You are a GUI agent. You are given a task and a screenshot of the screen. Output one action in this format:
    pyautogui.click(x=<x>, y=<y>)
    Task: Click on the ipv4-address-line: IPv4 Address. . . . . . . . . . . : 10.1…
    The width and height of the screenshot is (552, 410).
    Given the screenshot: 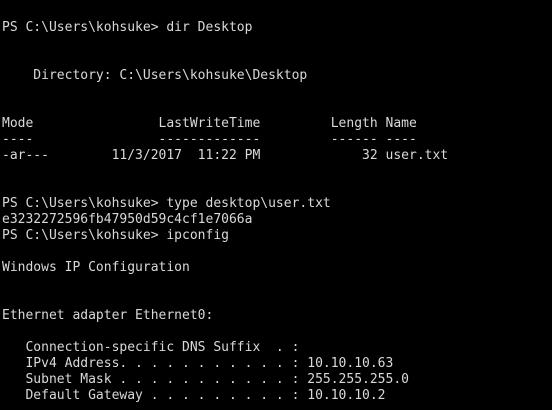 What is the action you would take?
    pyautogui.click(x=198, y=363)
    